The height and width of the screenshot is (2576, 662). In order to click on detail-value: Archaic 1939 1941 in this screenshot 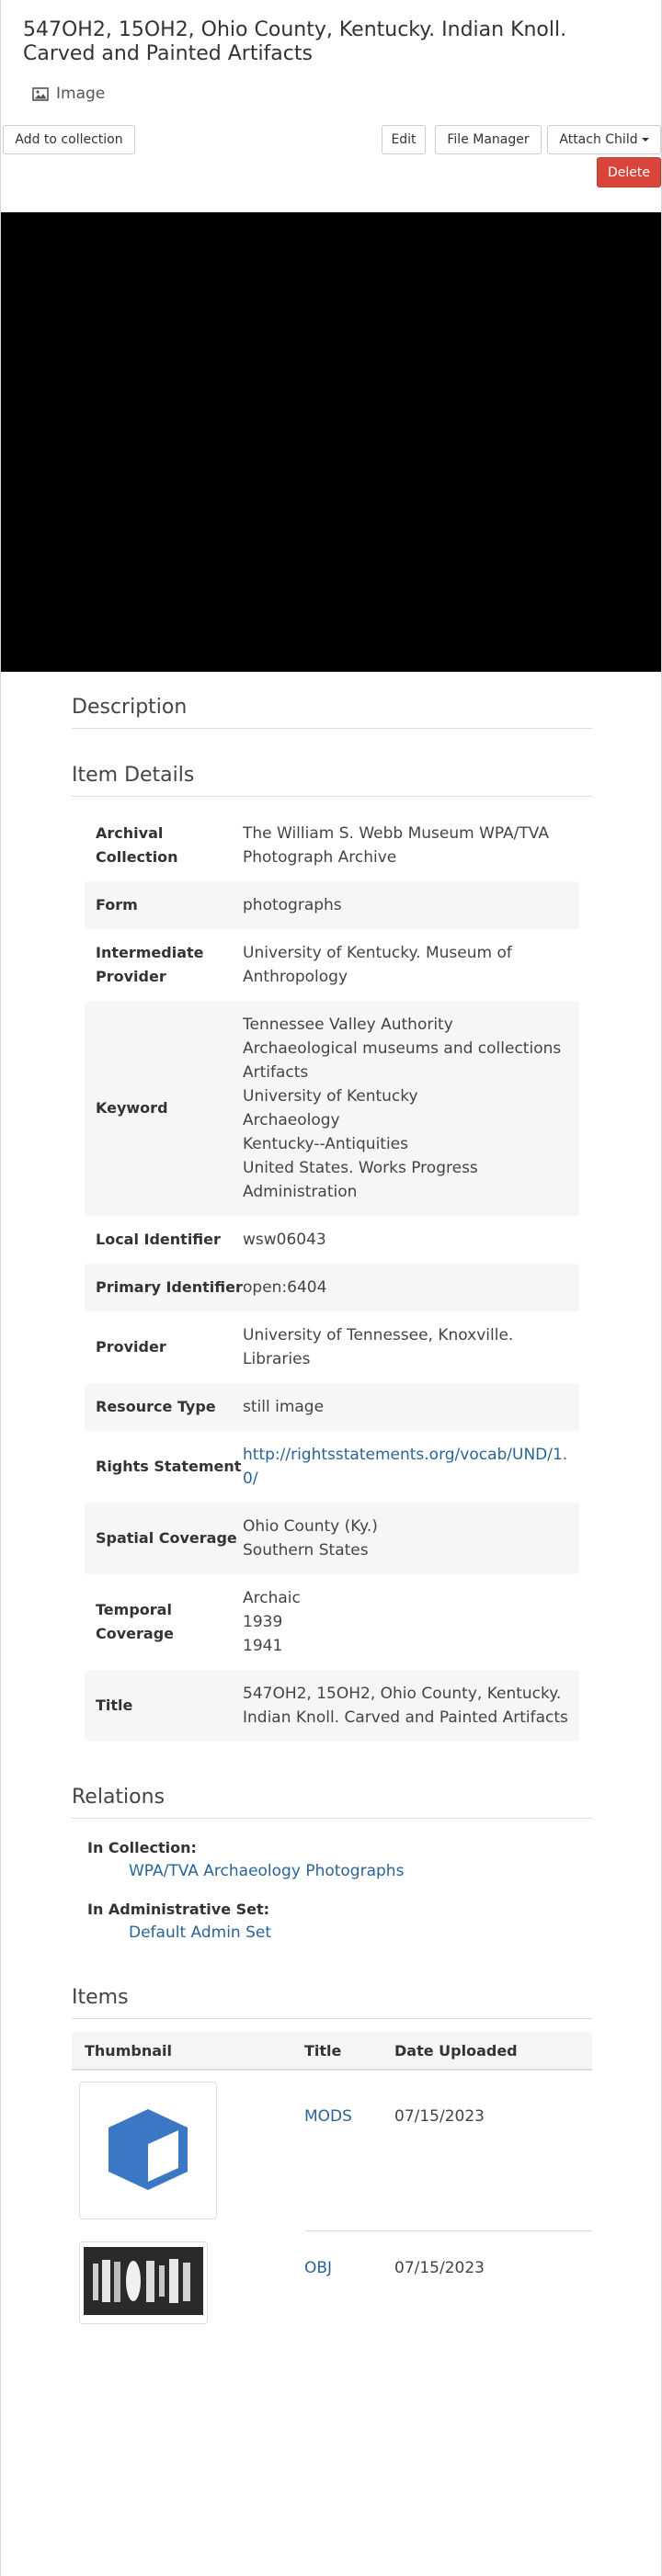, I will do `click(411, 1622)`.